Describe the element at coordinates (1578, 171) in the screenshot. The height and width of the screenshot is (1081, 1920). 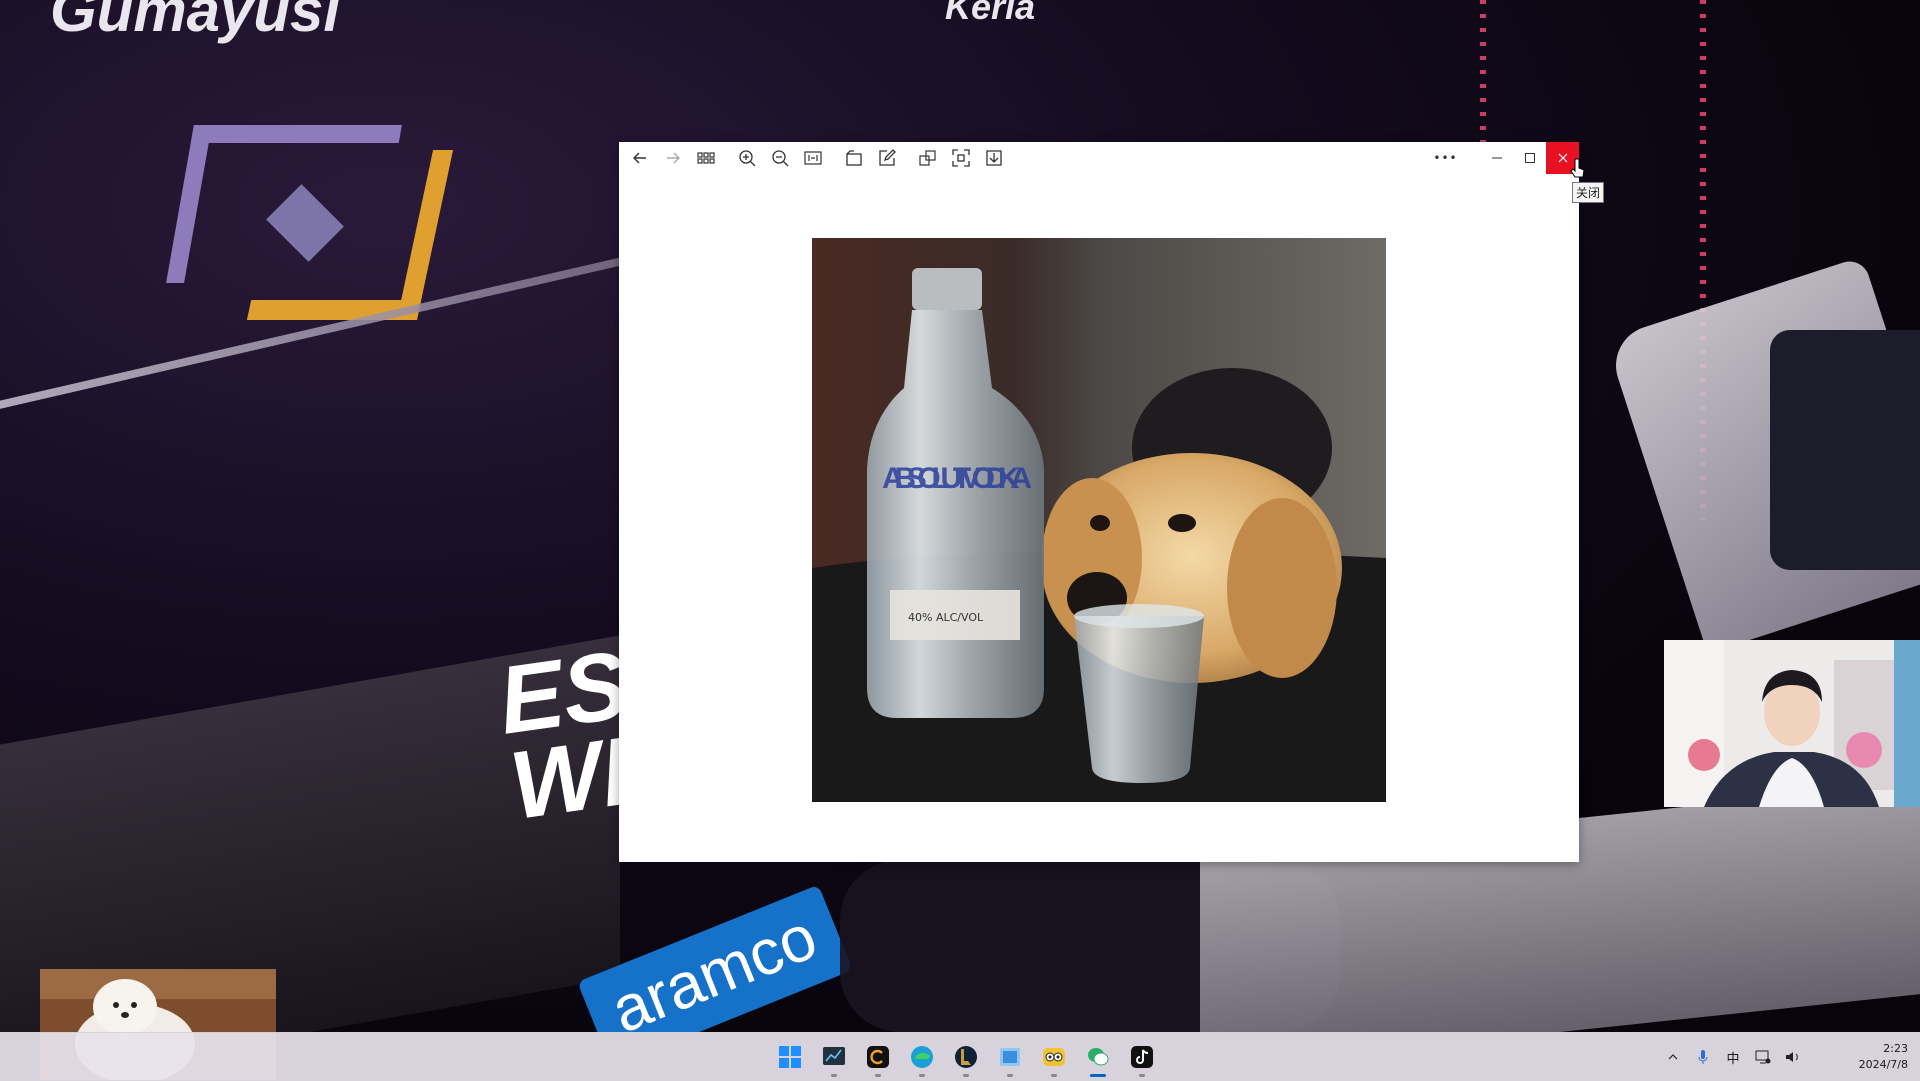
I see `mouse-cursor-icon` at that location.